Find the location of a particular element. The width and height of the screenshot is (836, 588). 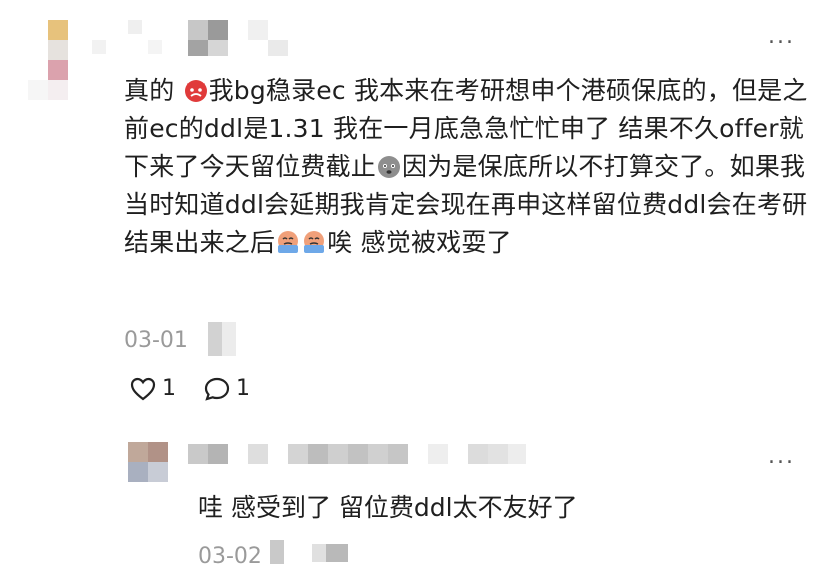

reply-button: 1 is located at coordinates (227, 388).